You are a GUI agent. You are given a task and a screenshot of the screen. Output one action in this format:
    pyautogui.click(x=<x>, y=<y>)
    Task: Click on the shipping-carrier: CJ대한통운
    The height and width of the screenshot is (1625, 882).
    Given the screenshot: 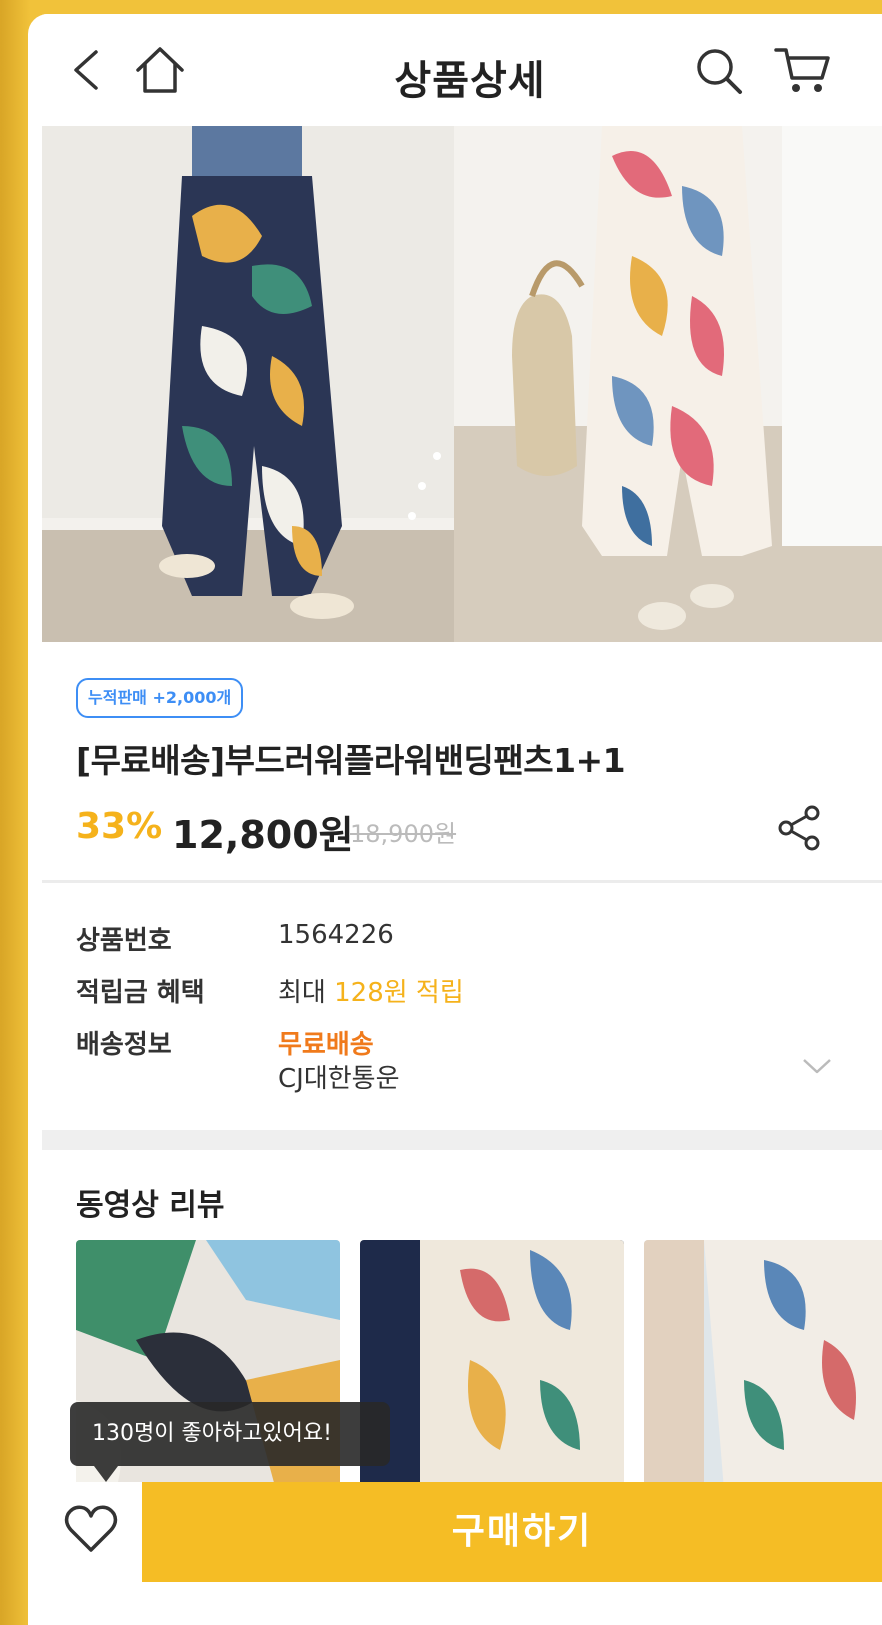 What is the action you would take?
    pyautogui.click(x=339, y=1079)
    